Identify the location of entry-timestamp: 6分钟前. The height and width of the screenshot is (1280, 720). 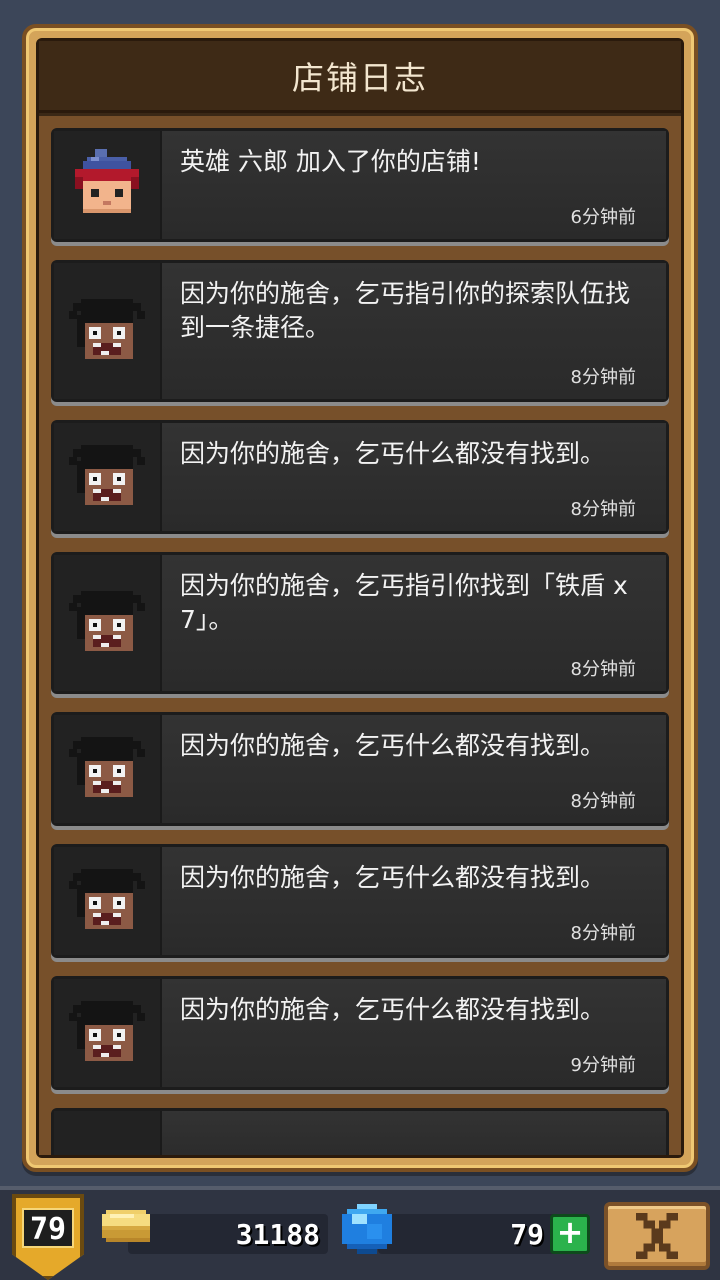
(603, 217).